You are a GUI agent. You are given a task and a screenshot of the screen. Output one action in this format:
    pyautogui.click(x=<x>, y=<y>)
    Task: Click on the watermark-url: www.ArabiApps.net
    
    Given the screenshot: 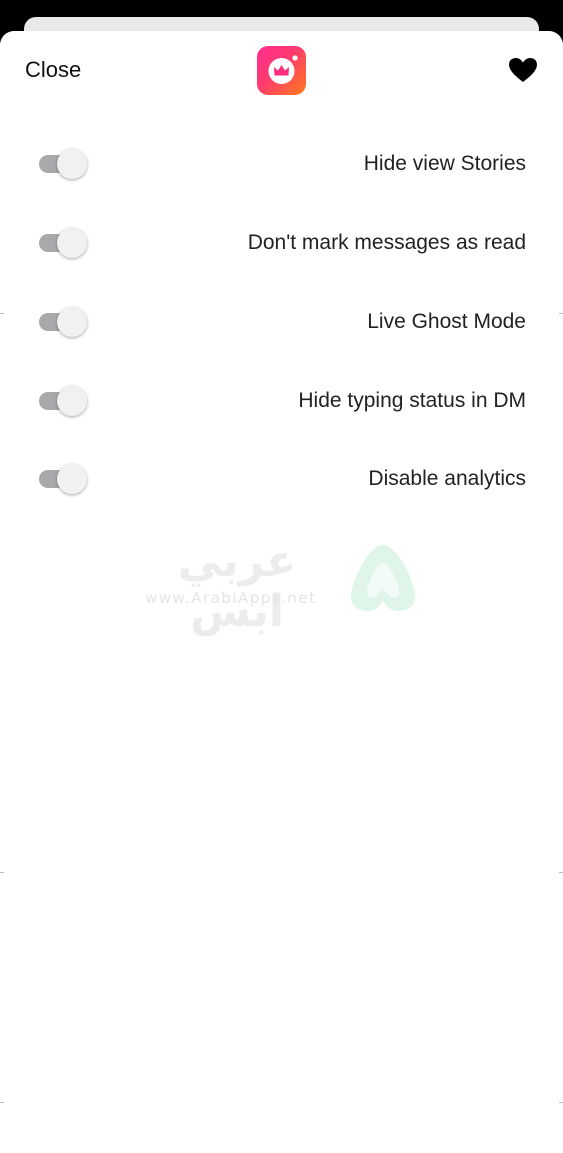 What is the action you would take?
    pyautogui.click(x=231, y=598)
    